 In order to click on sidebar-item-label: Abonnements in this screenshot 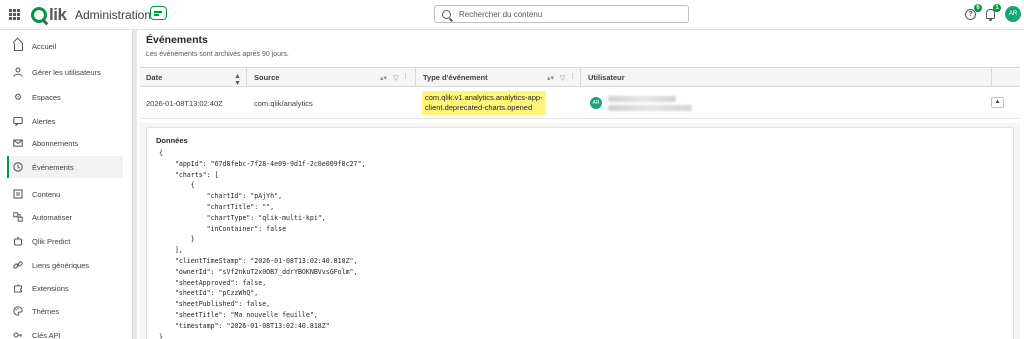, I will do `click(55, 143)`.